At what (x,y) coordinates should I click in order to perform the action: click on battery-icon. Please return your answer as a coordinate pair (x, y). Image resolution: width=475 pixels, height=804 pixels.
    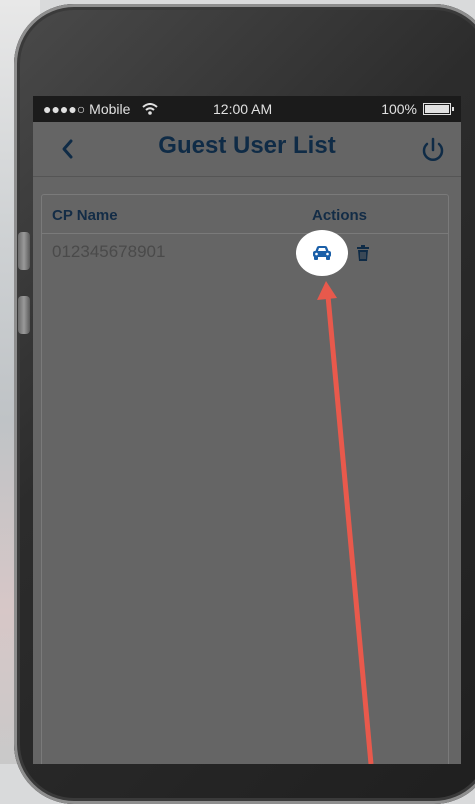
    Looking at the image, I should click on (438, 109).